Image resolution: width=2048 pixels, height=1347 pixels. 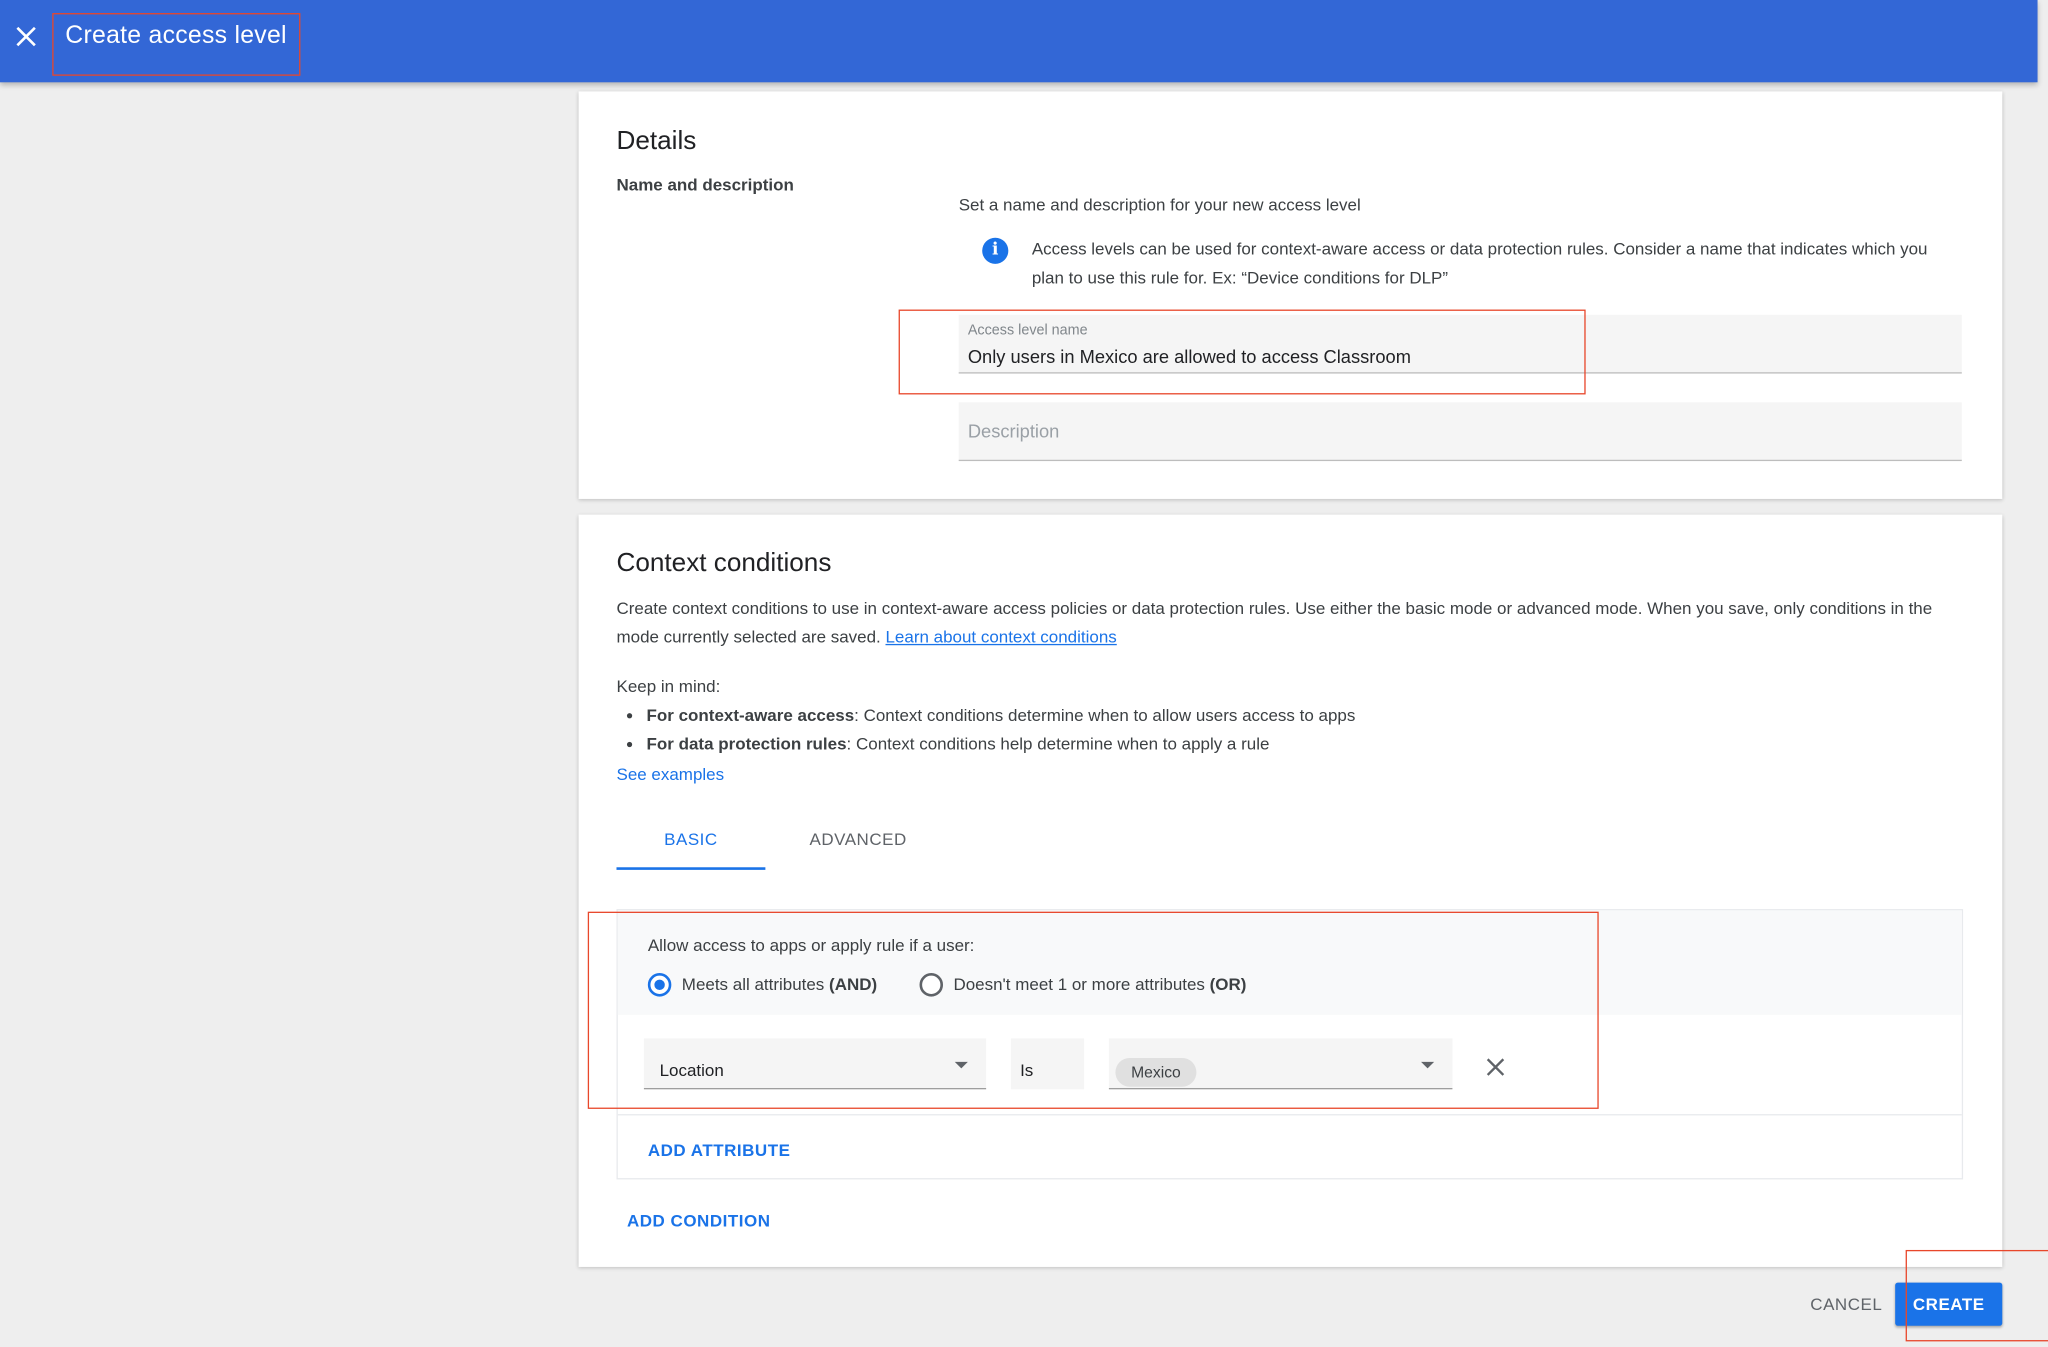 What do you see at coordinates (1460, 344) in the screenshot?
I see `access-level-name-field: Access level name` at bounding box center [1460, 344].